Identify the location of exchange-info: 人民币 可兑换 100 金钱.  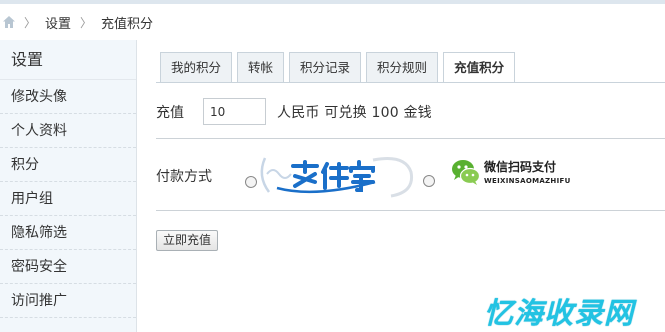
(354, 112).